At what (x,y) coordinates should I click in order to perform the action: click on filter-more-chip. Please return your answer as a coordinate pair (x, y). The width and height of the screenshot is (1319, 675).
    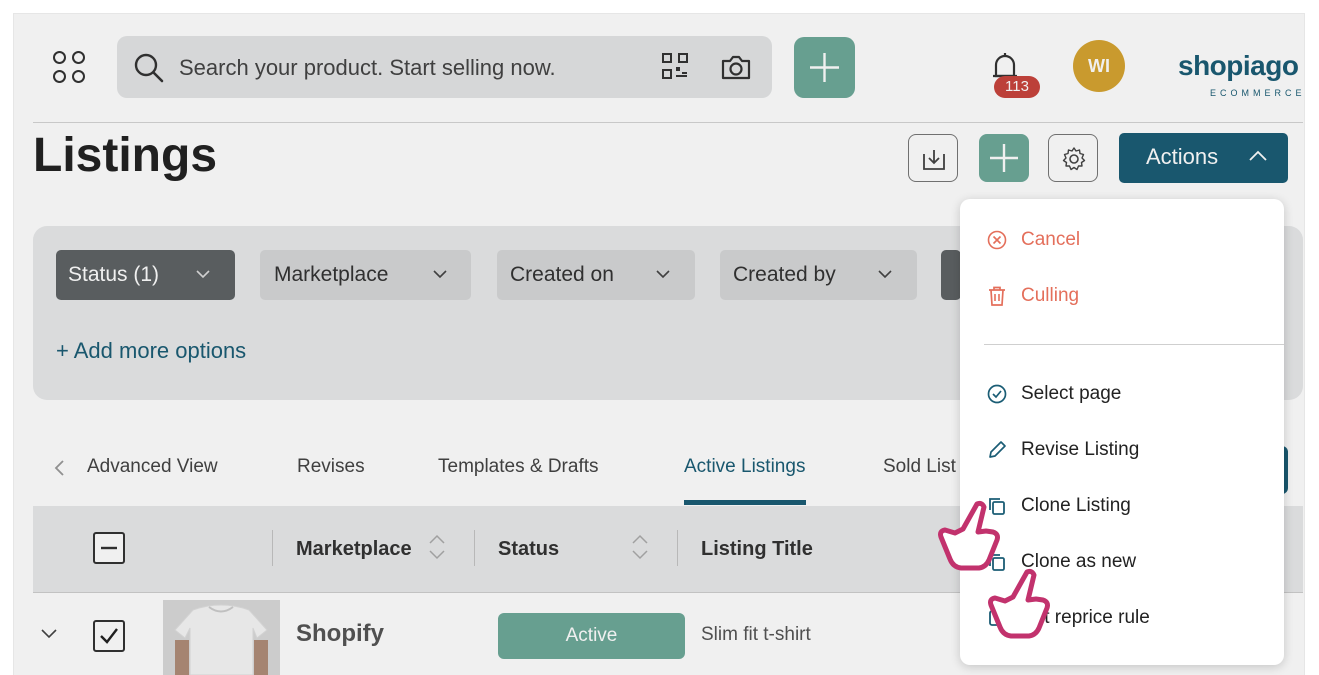
    Looking at the image, I should click on (951, 275).